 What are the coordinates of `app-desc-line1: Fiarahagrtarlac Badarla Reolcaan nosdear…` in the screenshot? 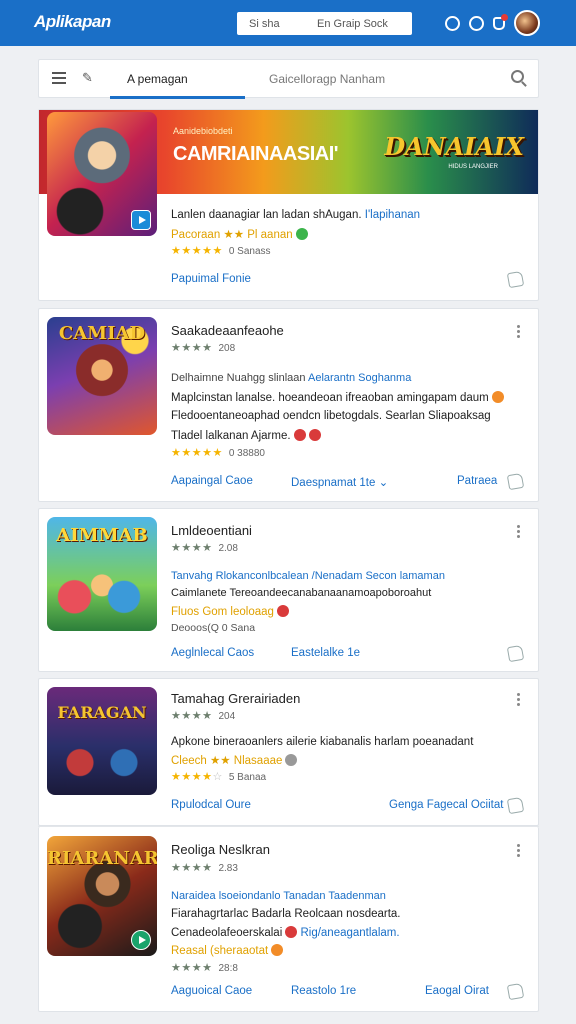 It's located at (286, 914).